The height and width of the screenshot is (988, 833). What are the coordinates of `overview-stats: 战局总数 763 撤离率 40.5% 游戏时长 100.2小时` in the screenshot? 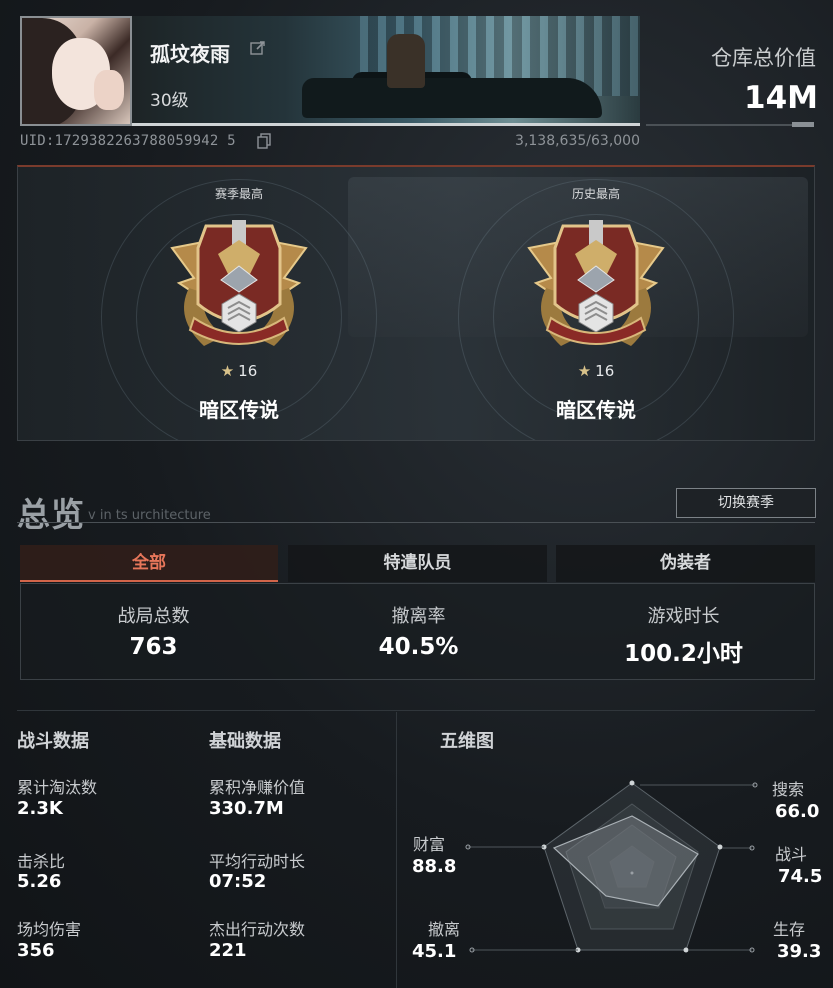 It's located at (417, 631).